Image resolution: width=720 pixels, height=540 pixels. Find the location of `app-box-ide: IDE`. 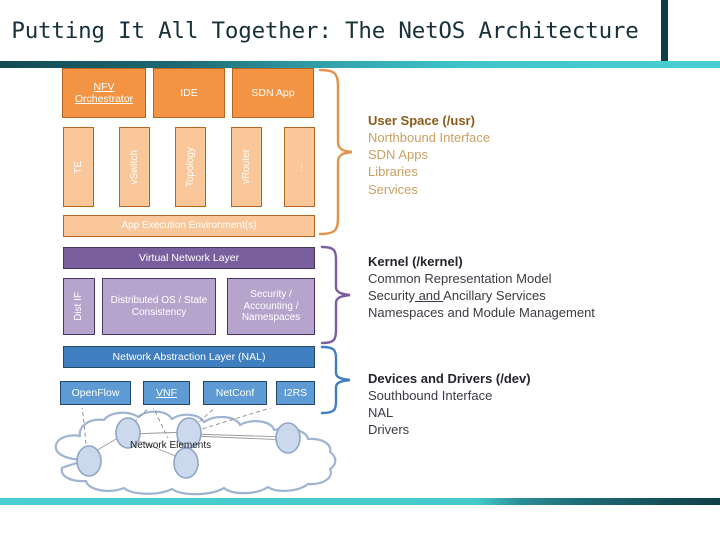

app-box-ide: IDE is located at coordinates (189, 93).